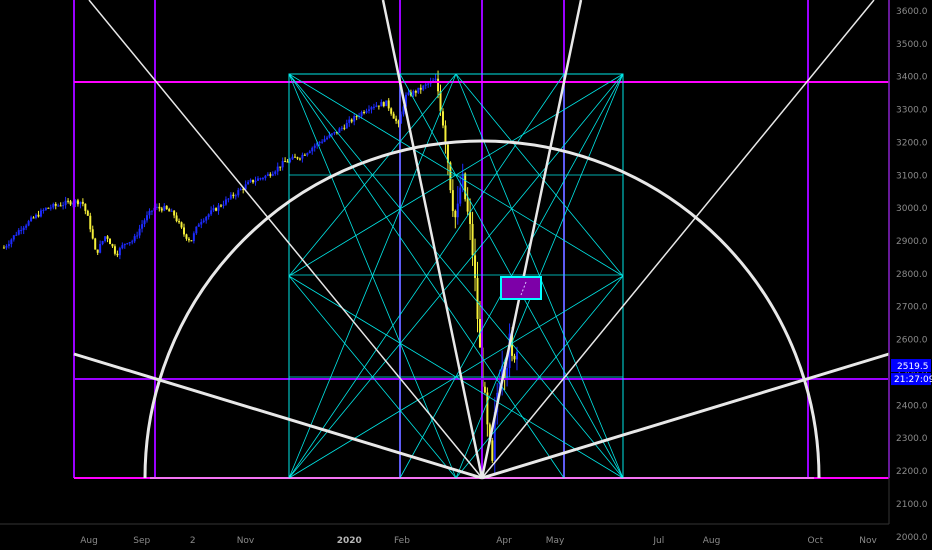 This screenshot has height=550, width=932. I want to click on time-tick-label: Nov, so click(246, 541).